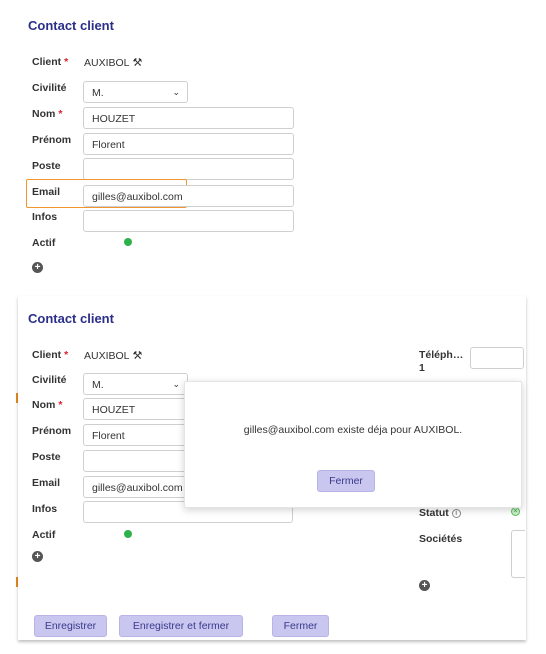 The width and height of the screenshot is (546, 654). Describe the element at coordinates (71, 318) in the screenshot. I see `bottom-form-title: Contact client` at that location.